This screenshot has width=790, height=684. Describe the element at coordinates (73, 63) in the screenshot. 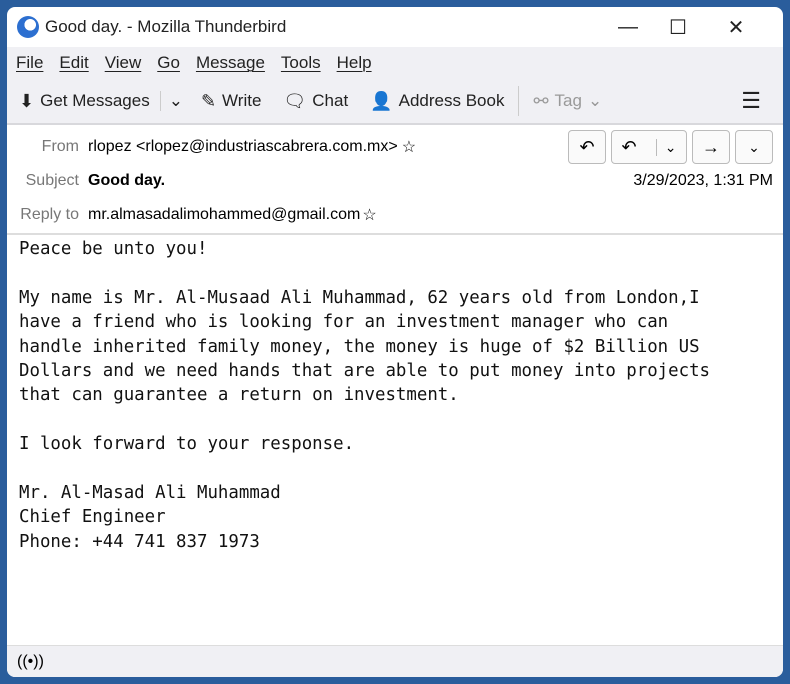

I see `menu-edit: Edit` at that location.